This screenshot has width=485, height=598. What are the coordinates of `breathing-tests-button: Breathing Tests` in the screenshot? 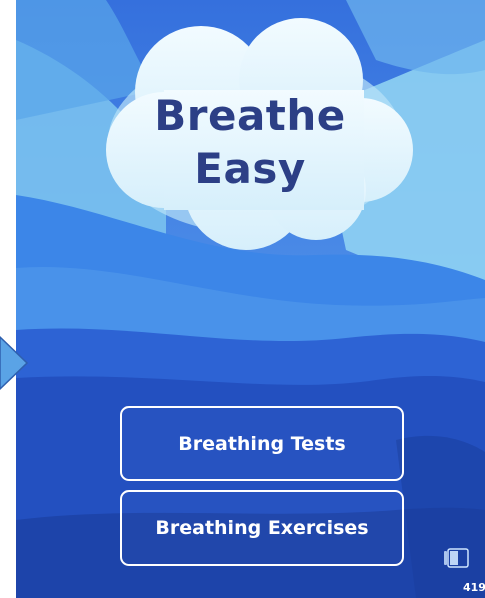 It's located at (262, 443).